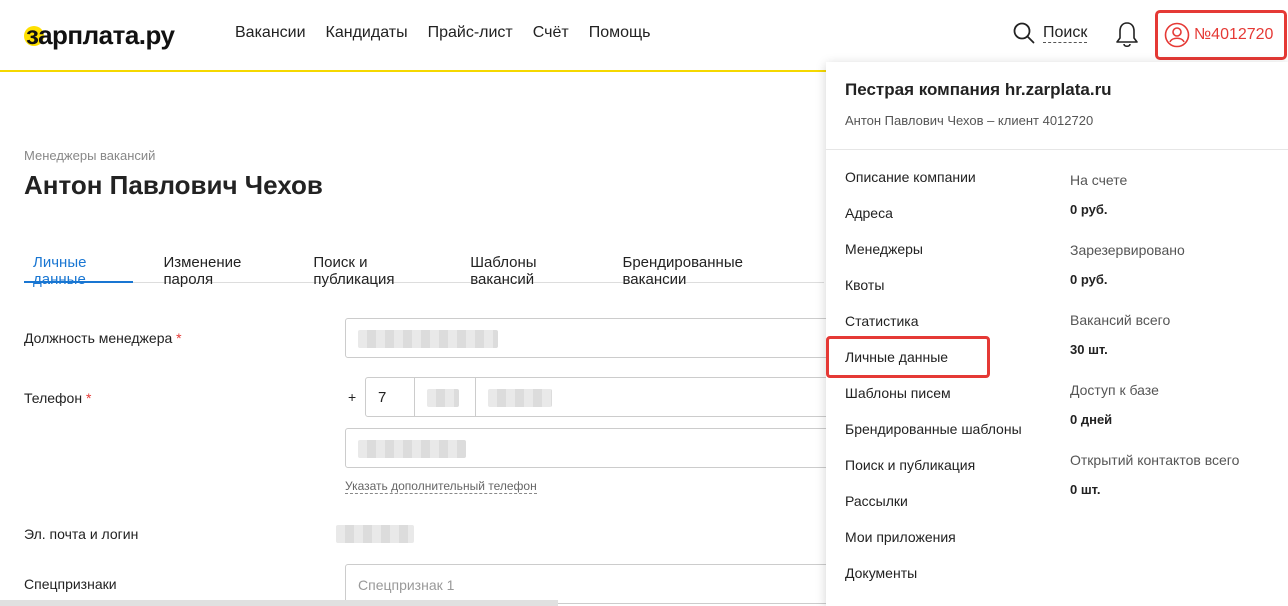 Image resolution: width=1288 pixels, height=606 pixels. I want to click on stat-vacancies-label: Вакансий всего, so click(1120, 320).